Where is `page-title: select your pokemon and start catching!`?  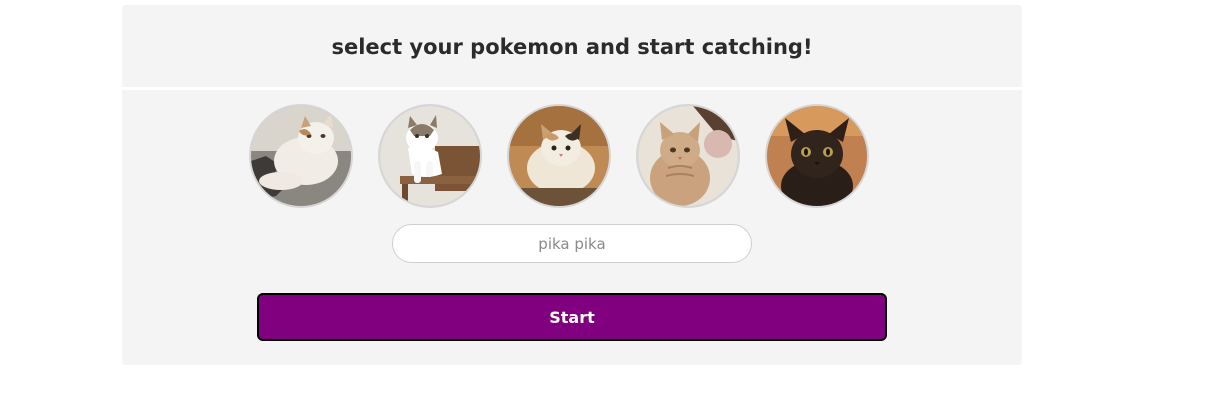
page-title: select your pokemon and start catching! is located at coordinates (572, 47).